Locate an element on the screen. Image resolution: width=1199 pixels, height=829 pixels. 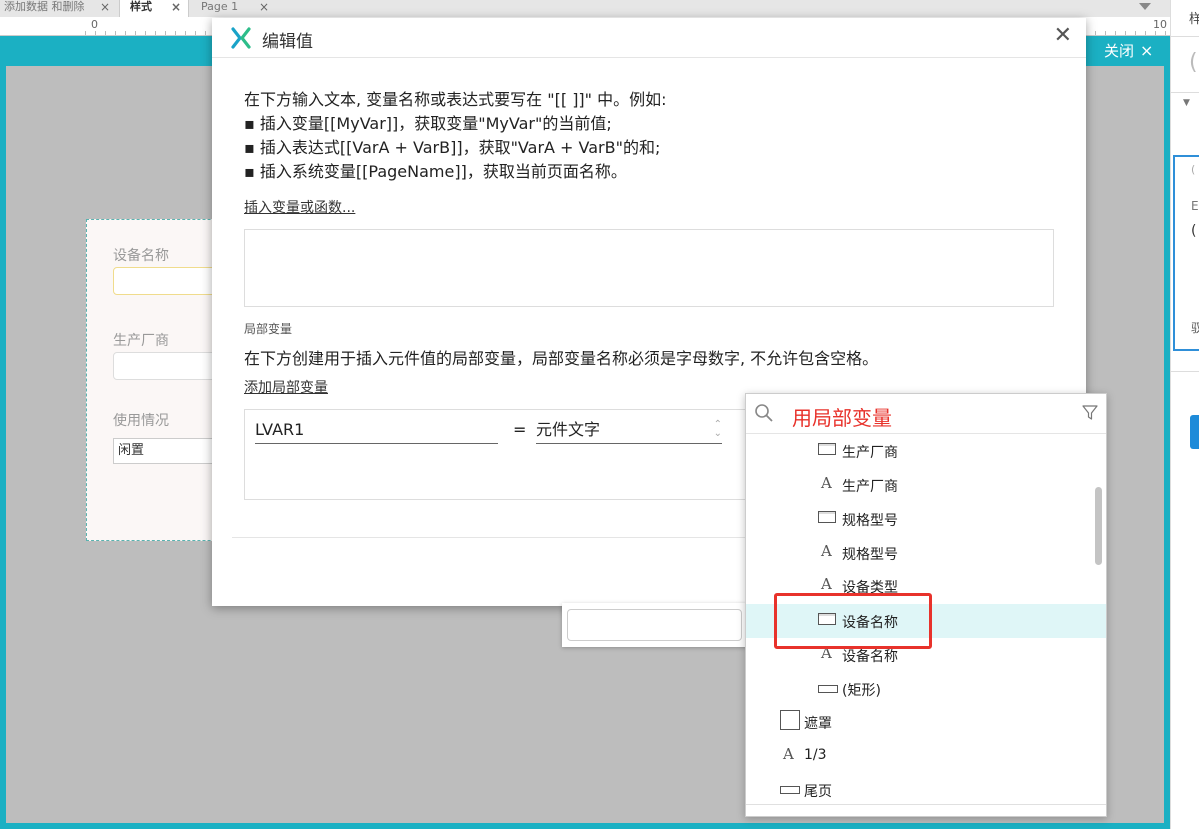
panel-selected-box: ( E ( 驭 is located at coordinates (1186, 253).